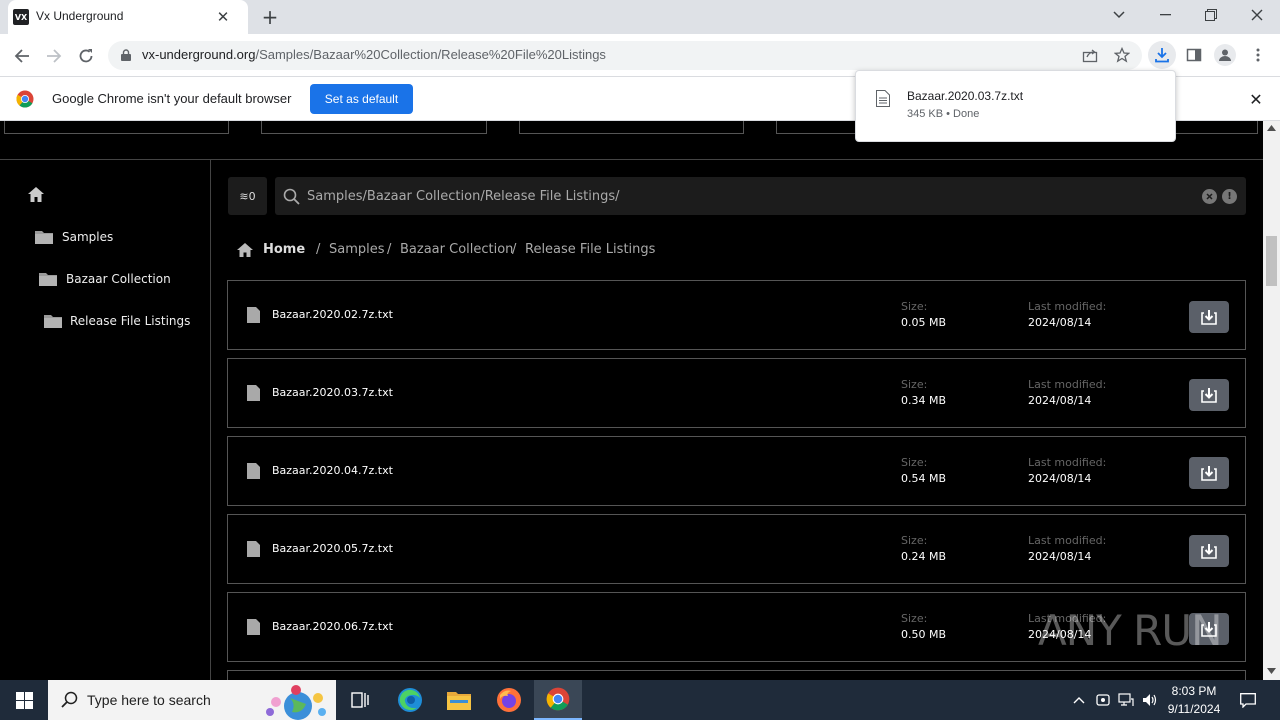 The image size is (1280, 720). I want to click on edge-icon, so click(410, 700).